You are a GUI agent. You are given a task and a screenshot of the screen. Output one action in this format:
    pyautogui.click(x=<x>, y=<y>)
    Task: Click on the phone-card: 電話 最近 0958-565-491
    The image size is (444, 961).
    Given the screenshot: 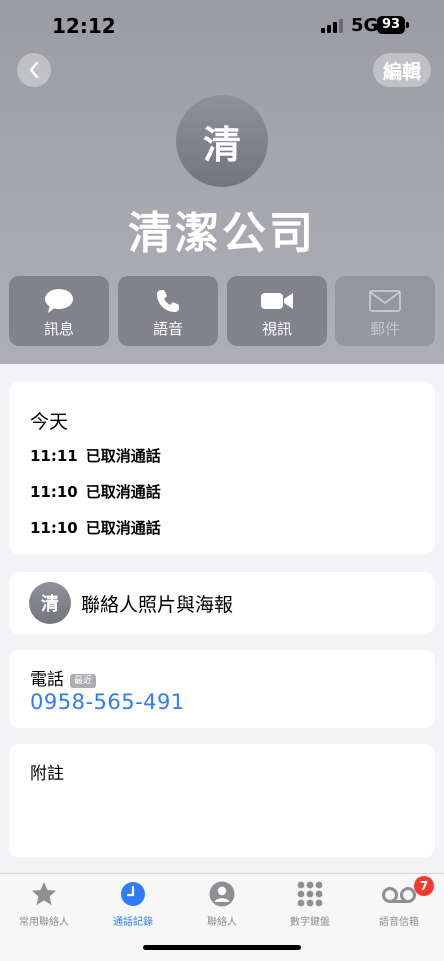 What is the action you would take?
    pyautogui.click(x=222, y=689)
    